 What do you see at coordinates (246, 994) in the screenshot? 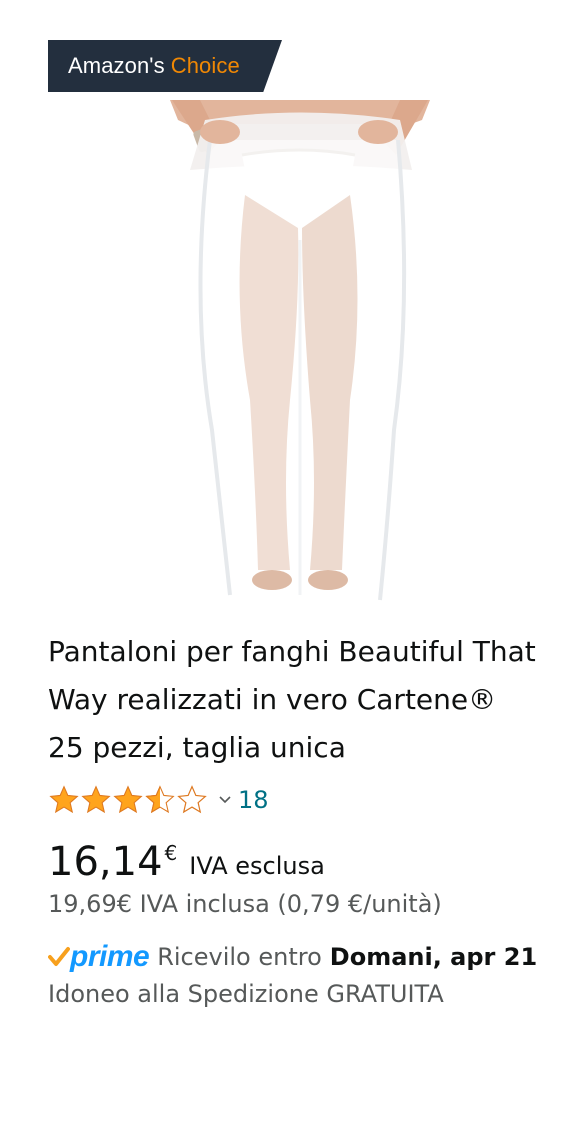
I see `free-shipping-text: Idoneo alla Spedizione GRATUITA` at bounding box center [246, 994].